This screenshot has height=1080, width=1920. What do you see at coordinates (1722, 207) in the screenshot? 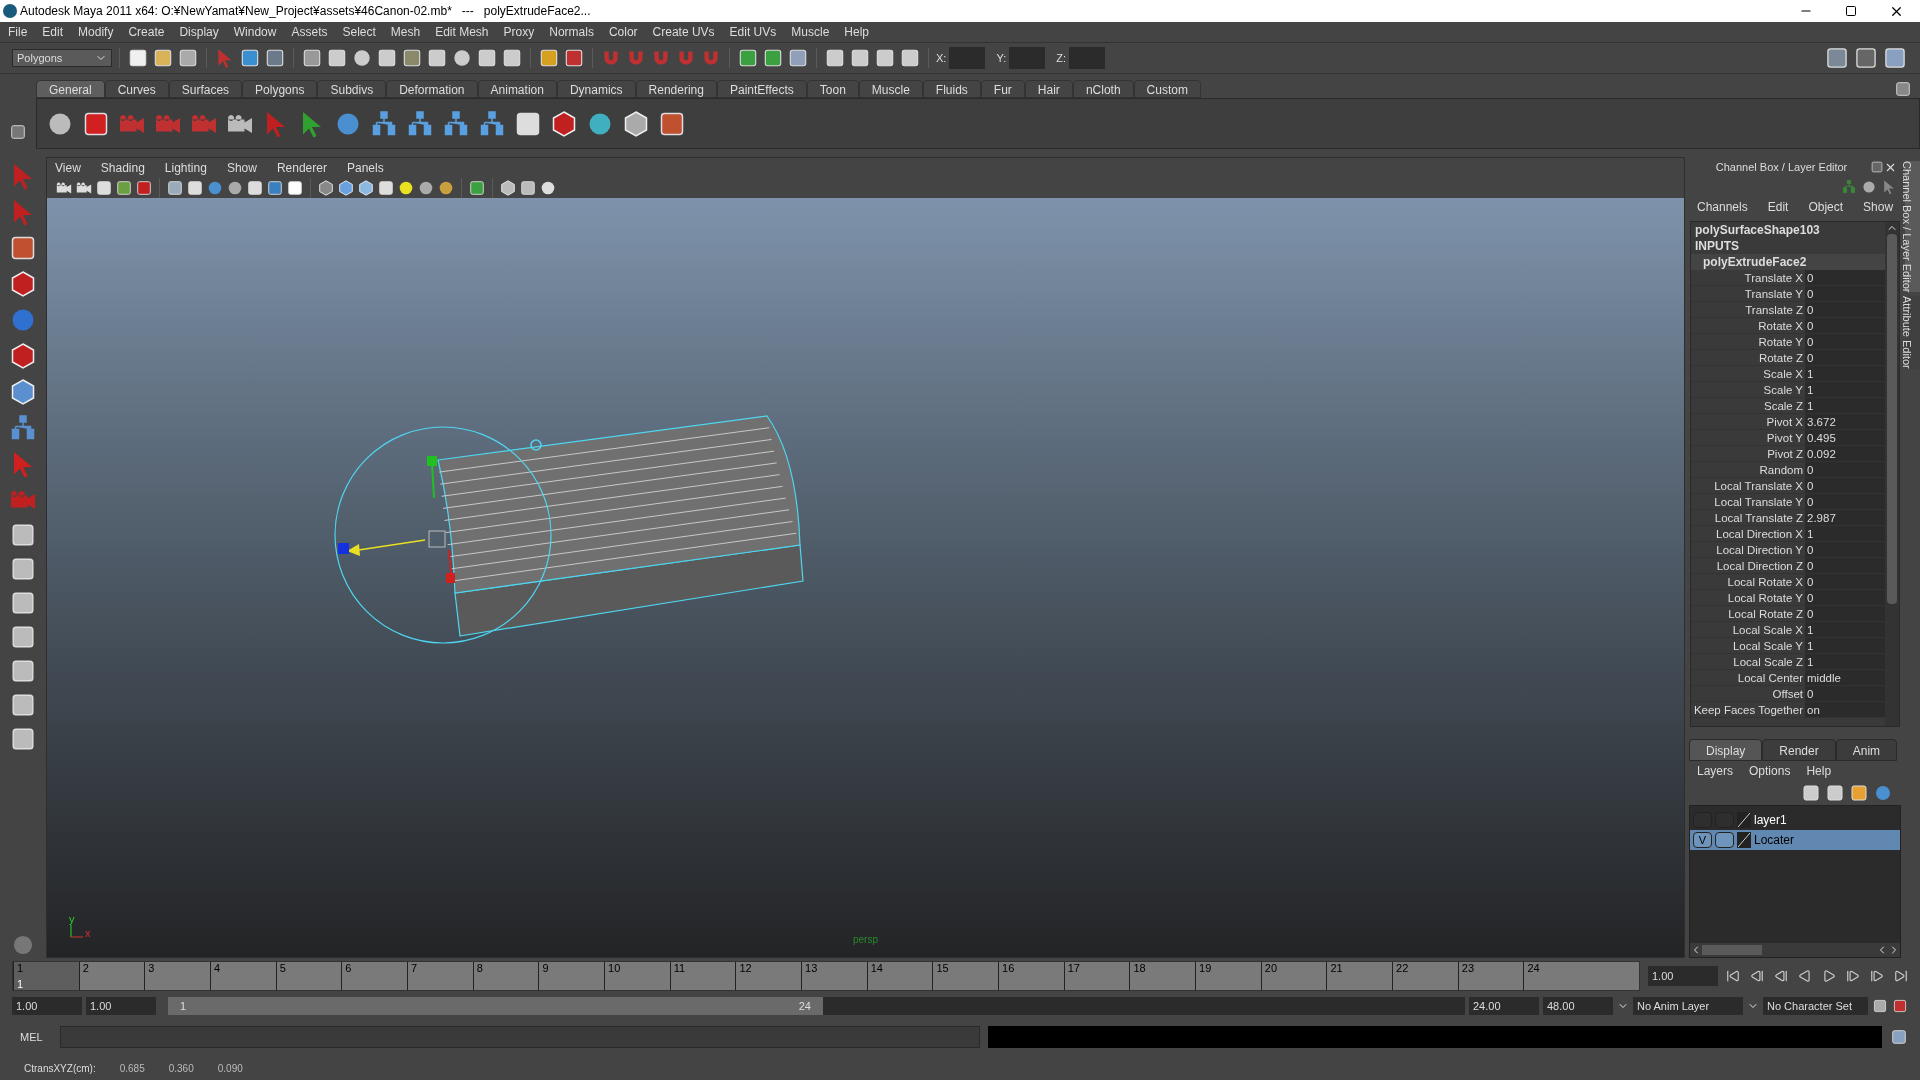
I see `channel-menu-item: Channels` at bounding box center [1722, 207].